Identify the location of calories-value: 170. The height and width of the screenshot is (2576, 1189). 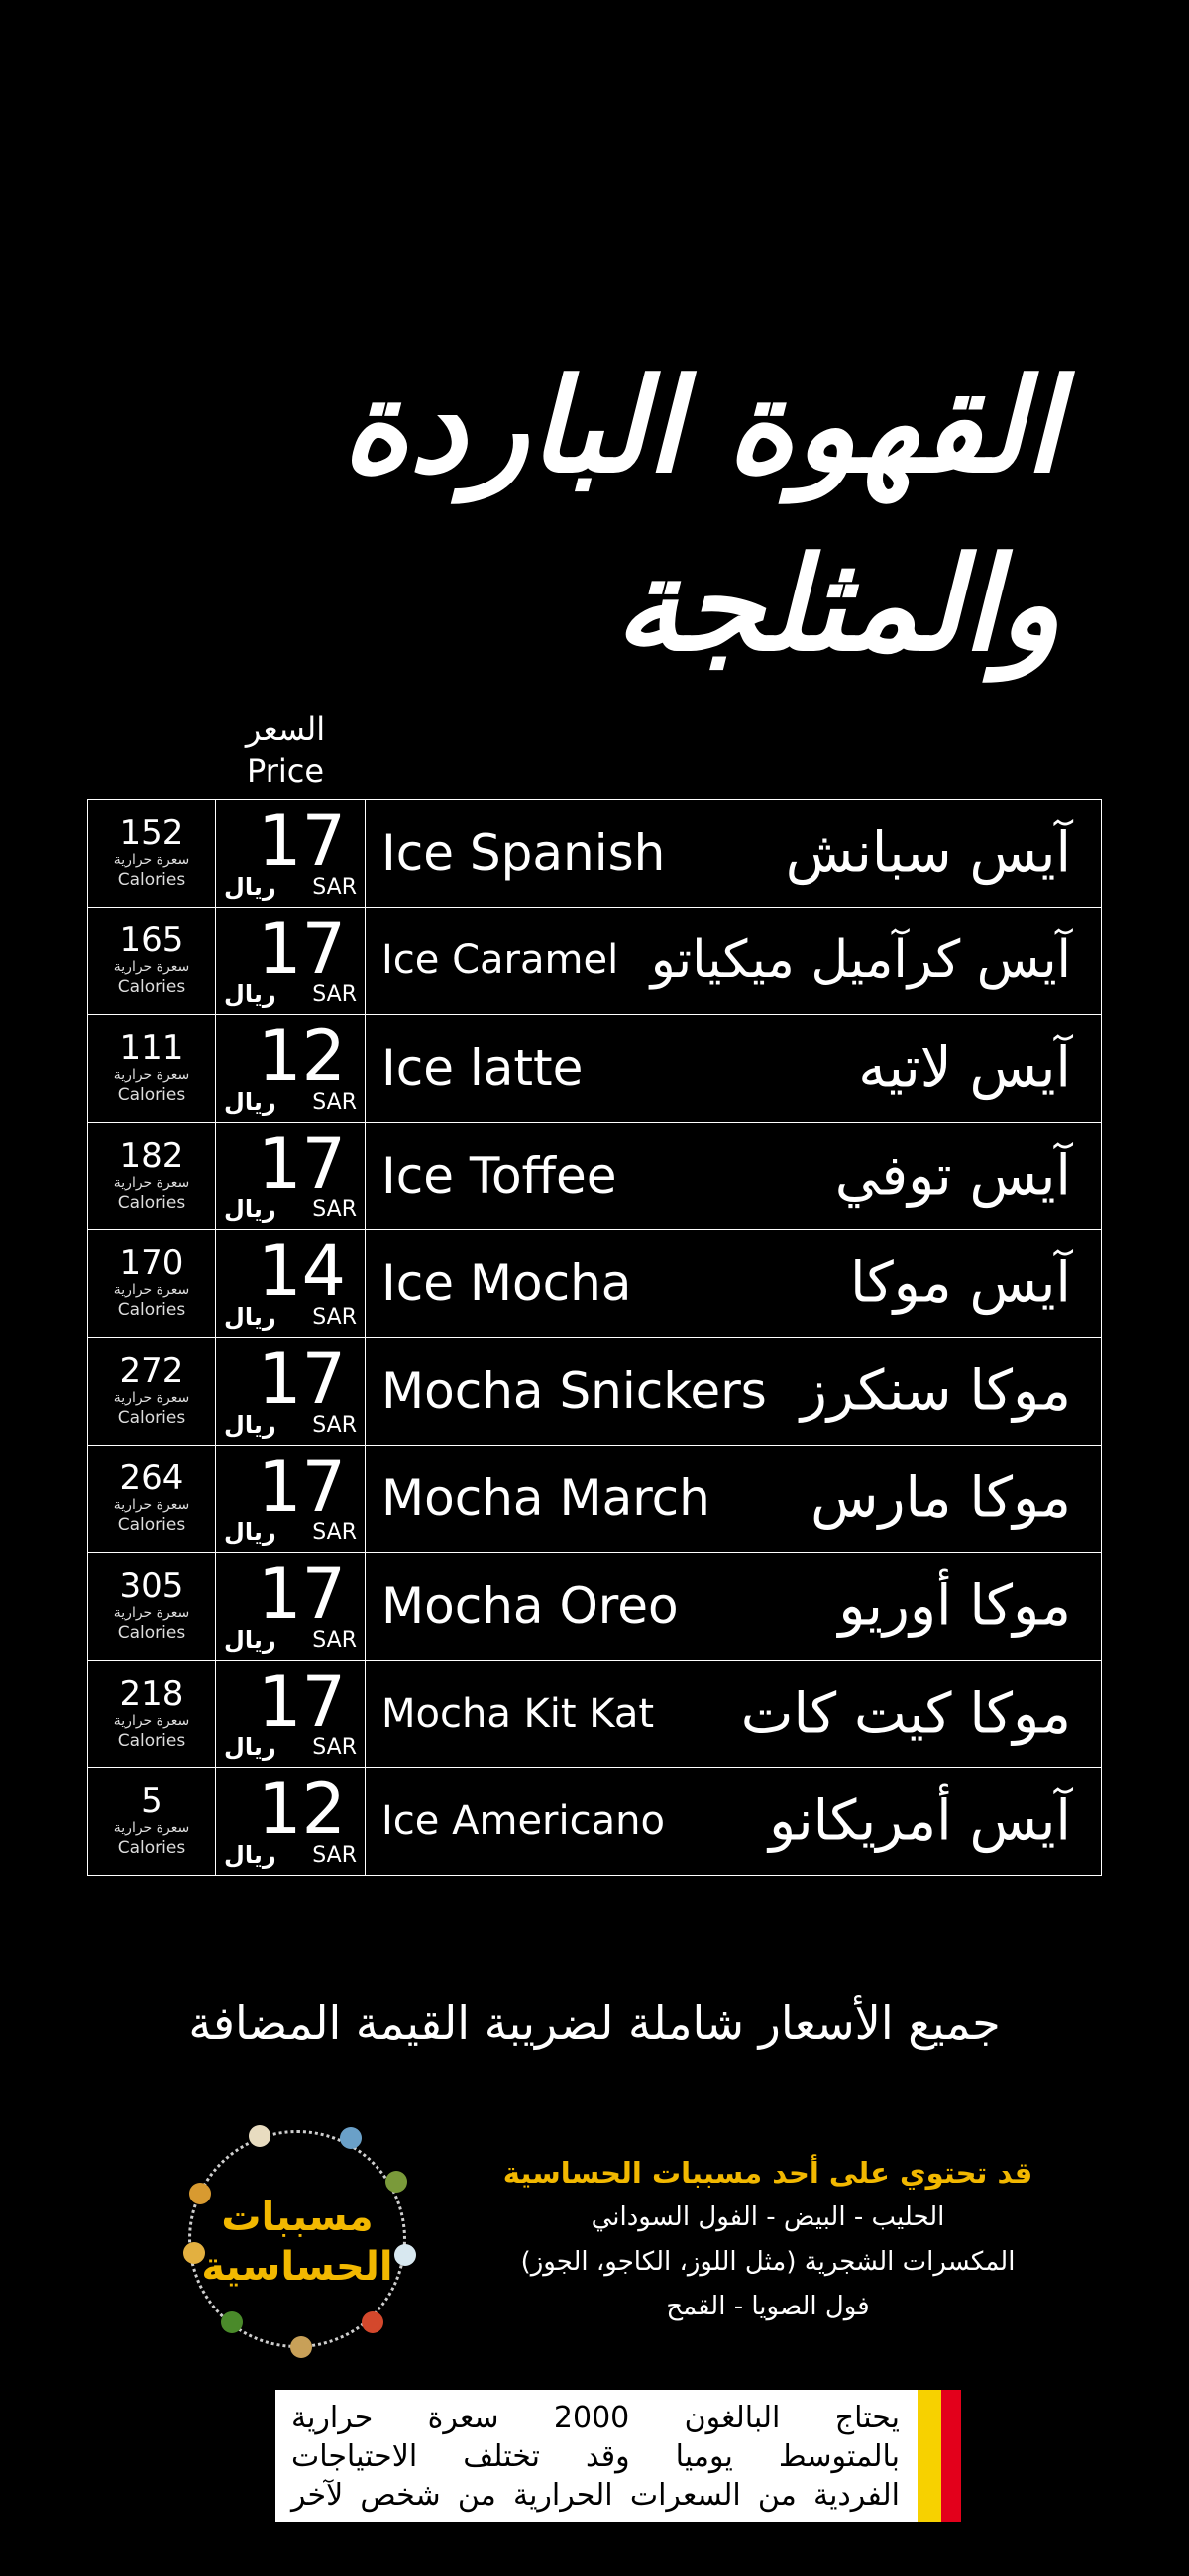
(152, 1264).